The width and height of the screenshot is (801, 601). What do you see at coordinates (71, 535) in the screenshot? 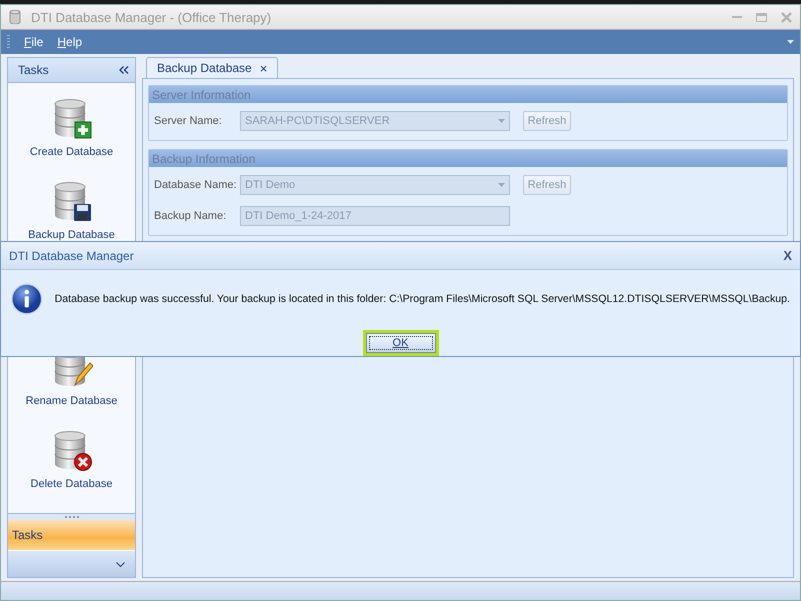
I see `nav-pane-button: Tasks` at bounding box center [71, 535].